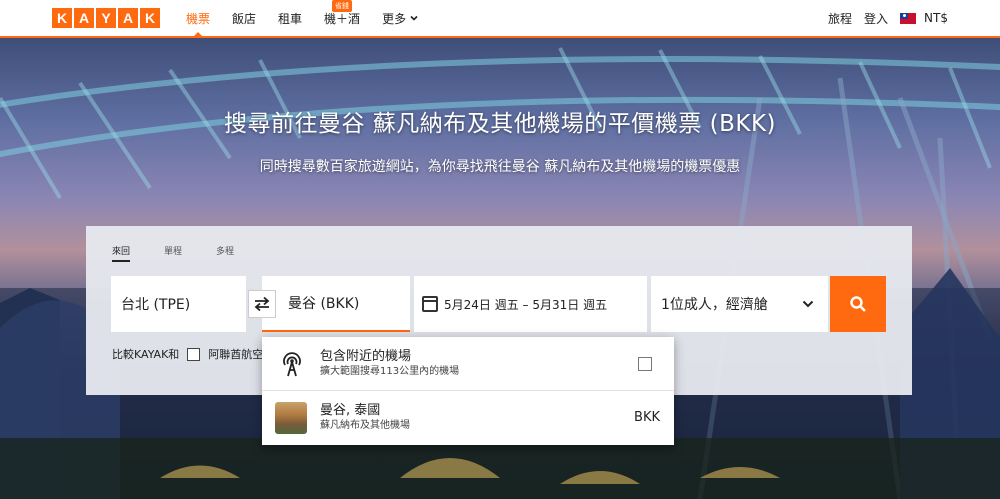  What do you see at coordinates (840, 18) in the screenshot?
I see `trips-link: 旅程` at bounding box center [840, 18].